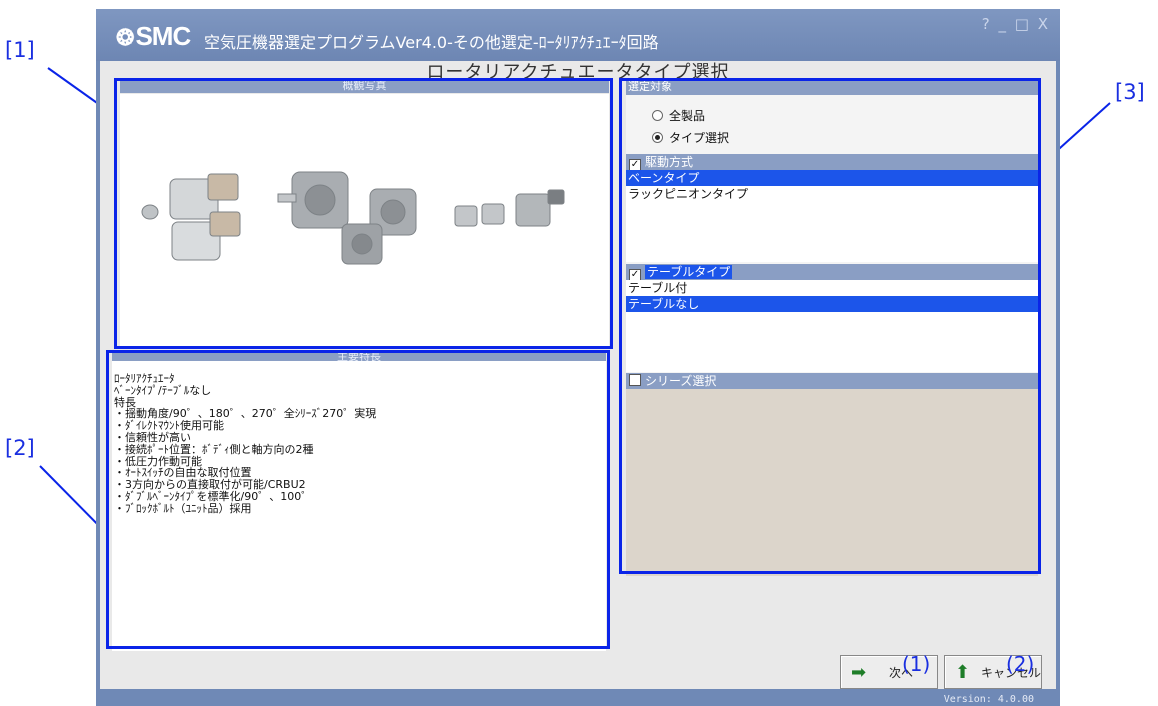  Describe the element at coordinates (916, 664) in the screenshot. I see `annotation-button-tag-1: (1)` at that location.